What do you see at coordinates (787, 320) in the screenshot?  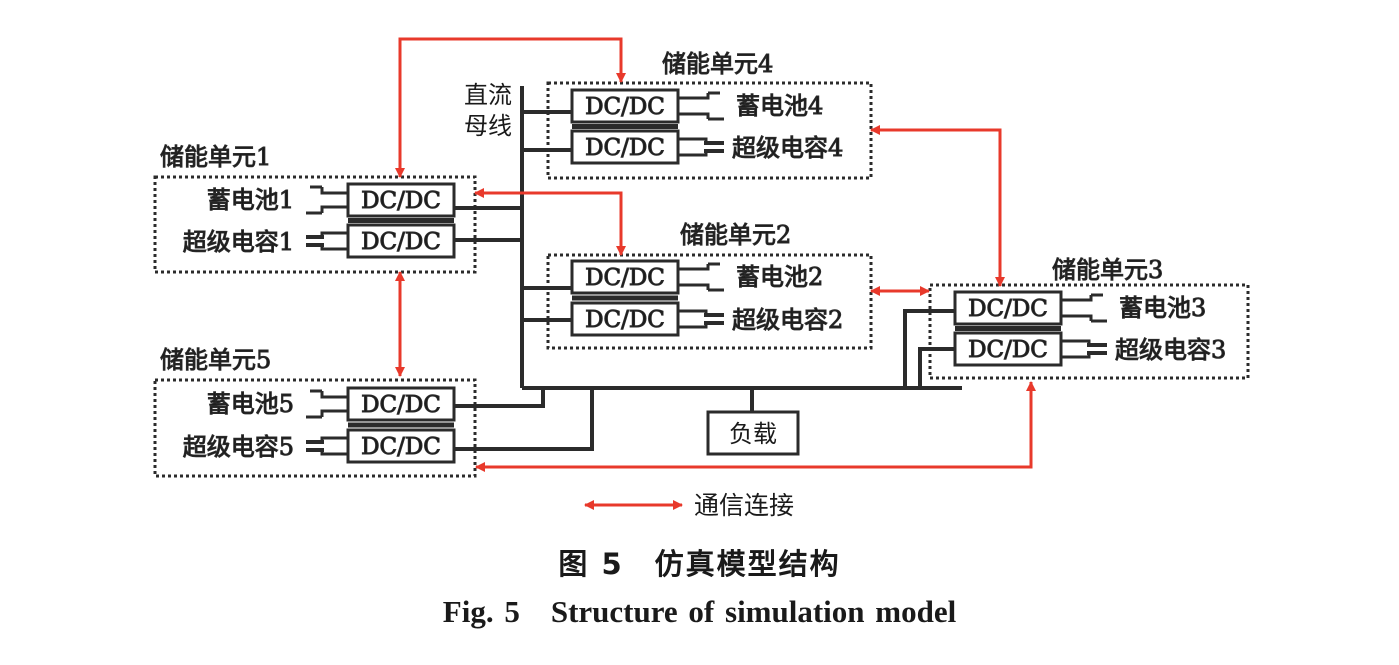 I see `unit-2-supercap-label: 超级电容2` at bounding box center [787, 320].